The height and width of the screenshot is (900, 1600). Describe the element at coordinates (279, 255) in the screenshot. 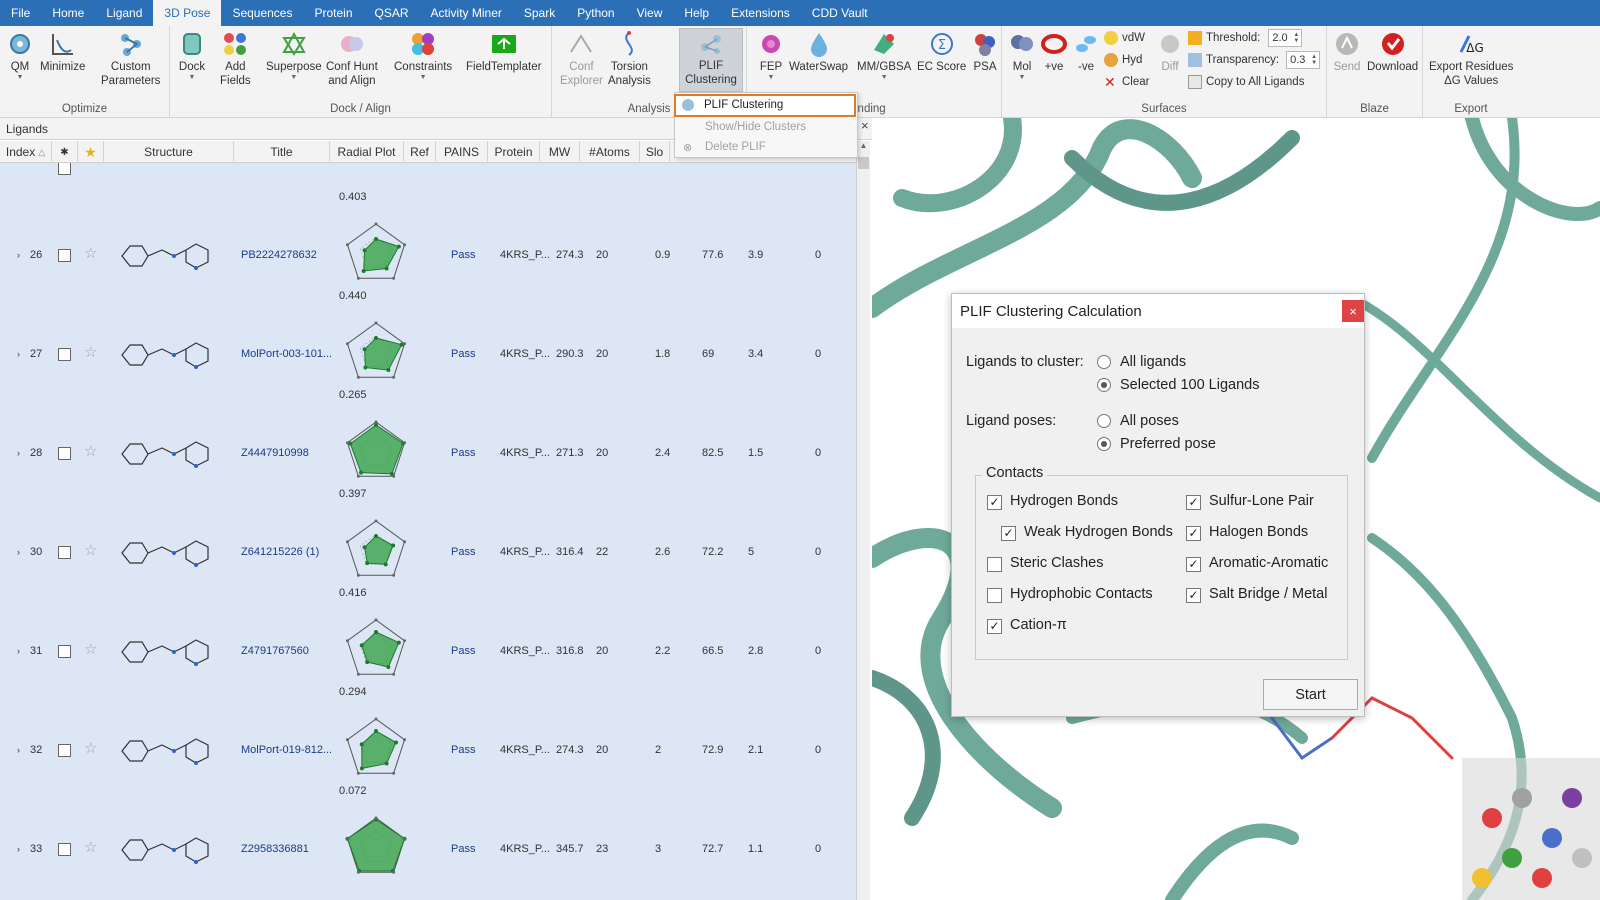

I see `ligand-title-link: PB2224278632` at that location.